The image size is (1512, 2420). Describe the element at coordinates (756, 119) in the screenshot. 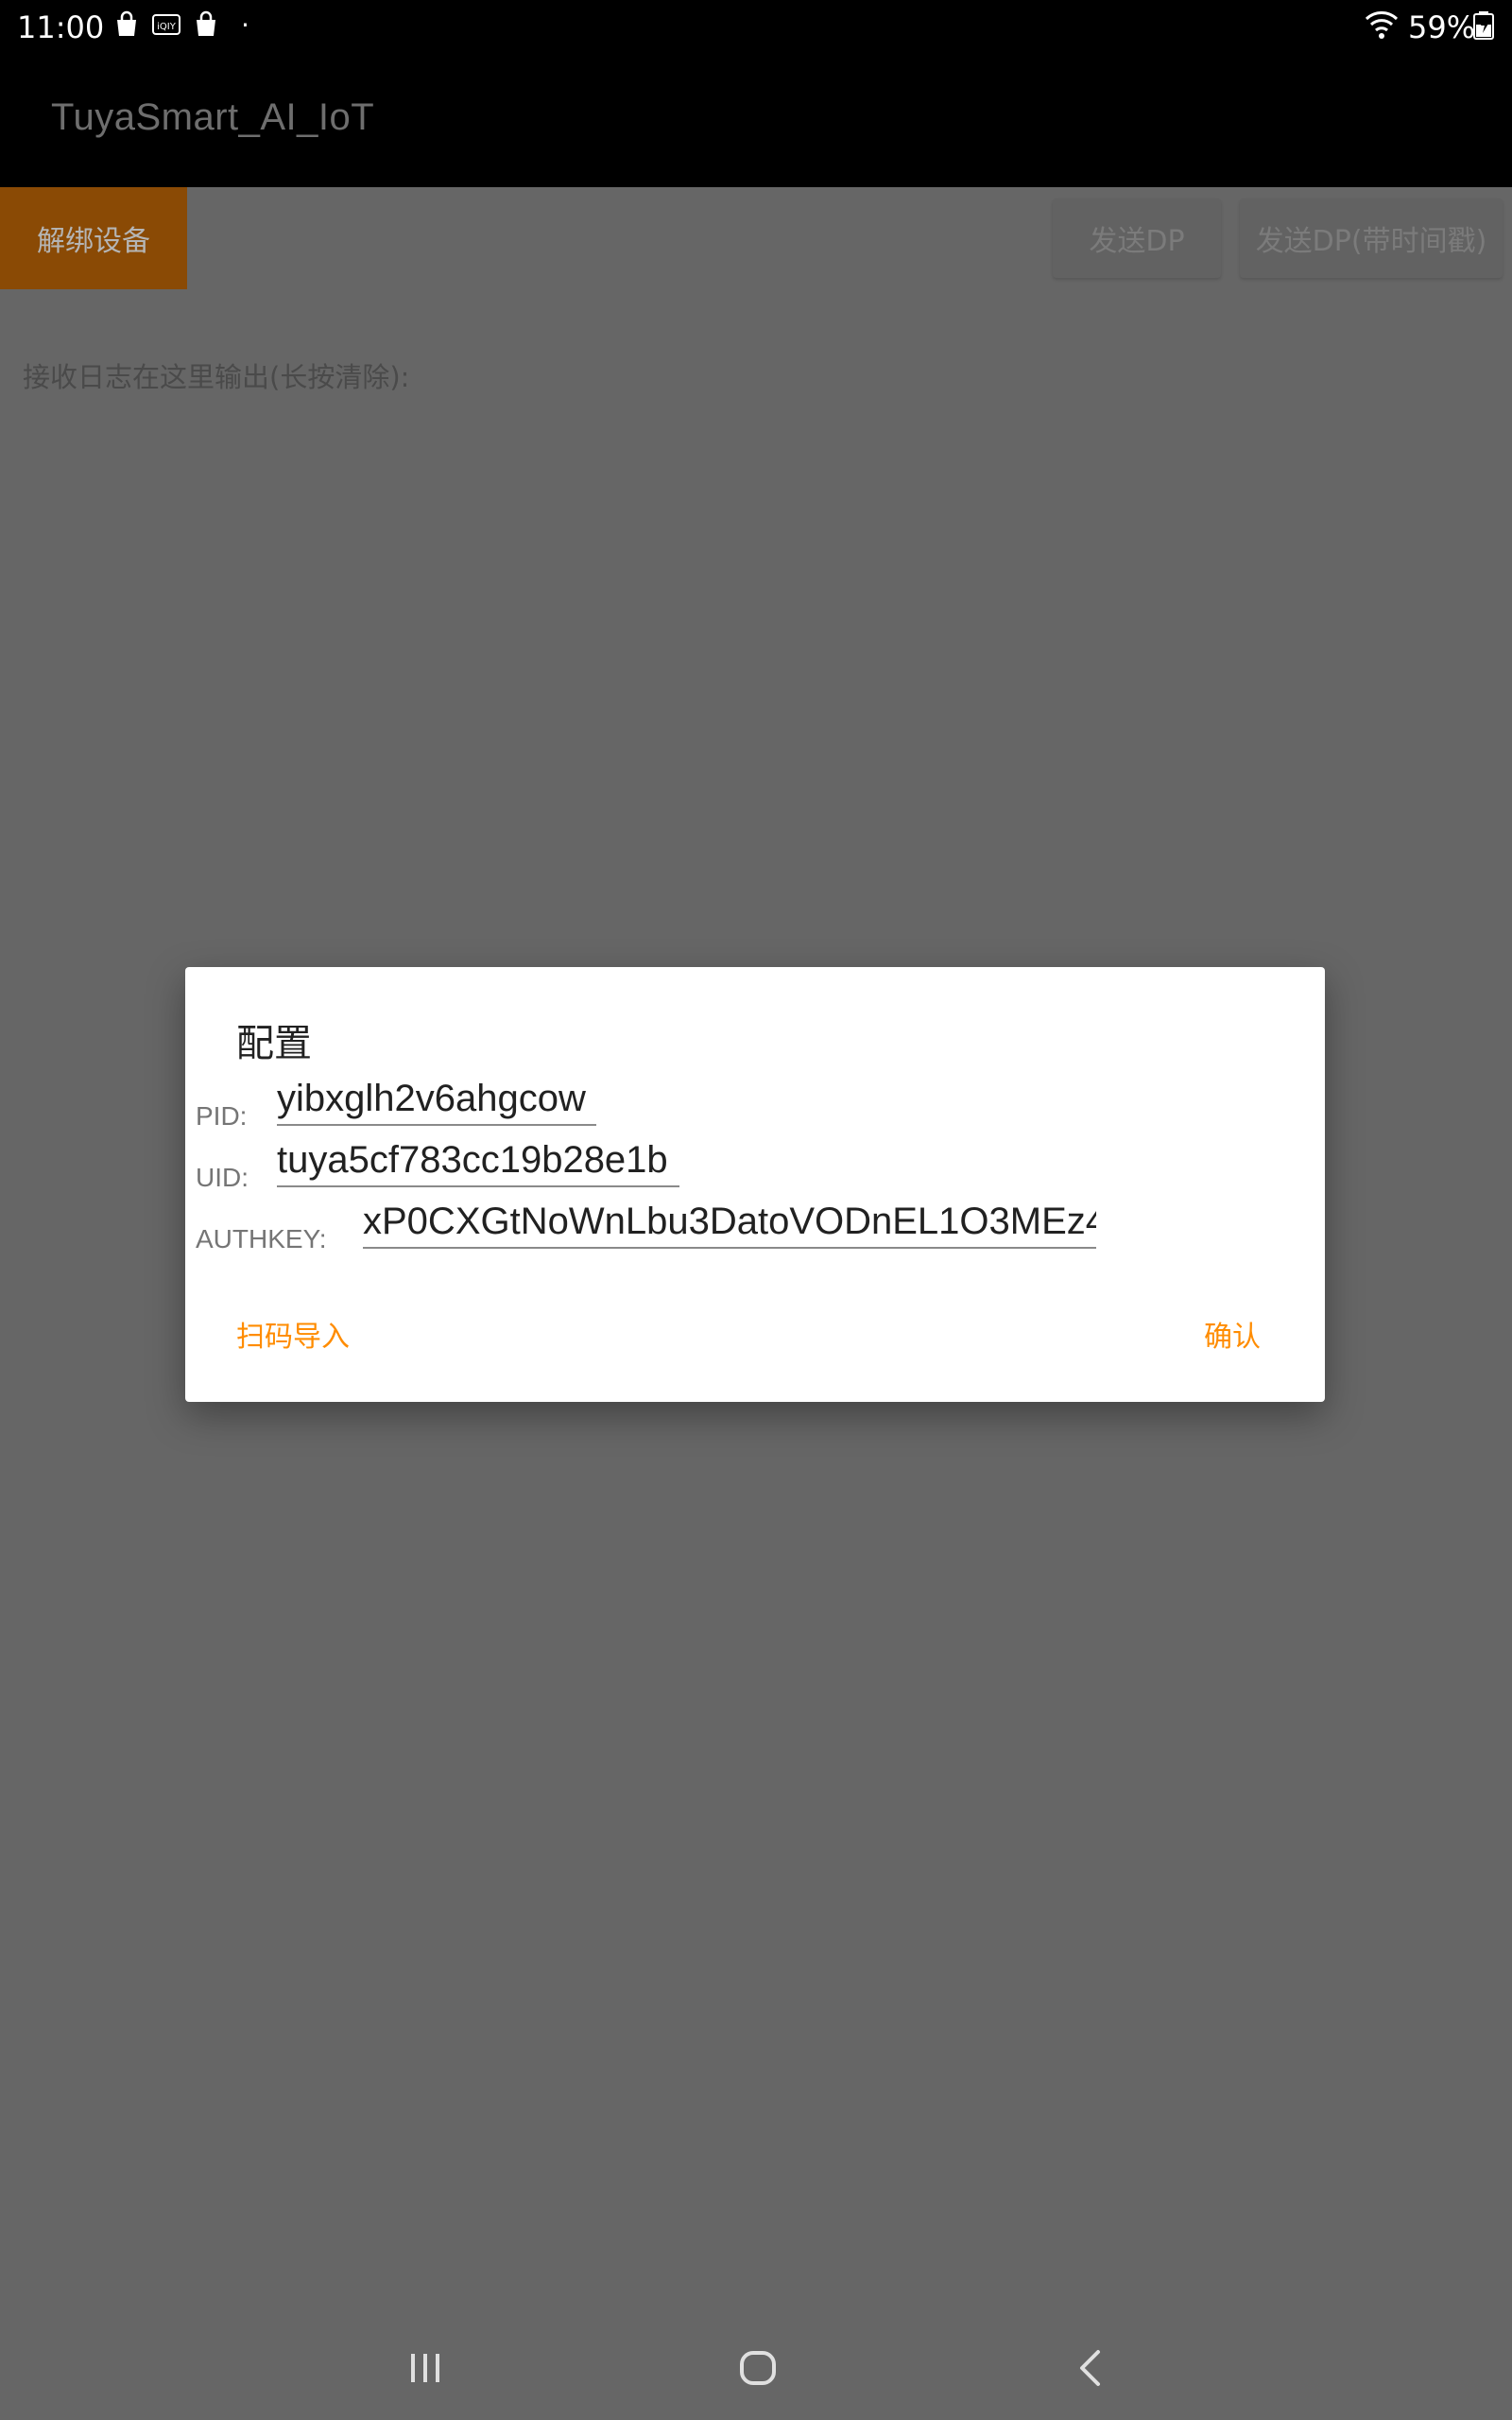

I see `app-bar: TuyaSmart_AI_IoT` at that location.